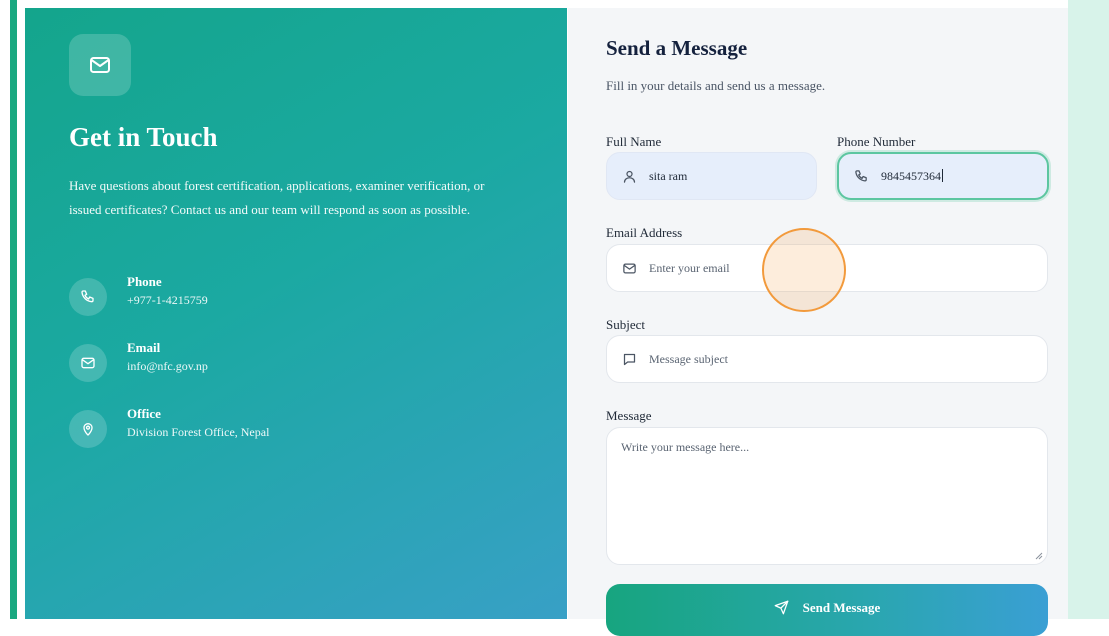  What do you see at coordinates (167, 300) in the screenshot?
I see `contact-item-value: +977-1-4215759` at bounding box center [167, 300].